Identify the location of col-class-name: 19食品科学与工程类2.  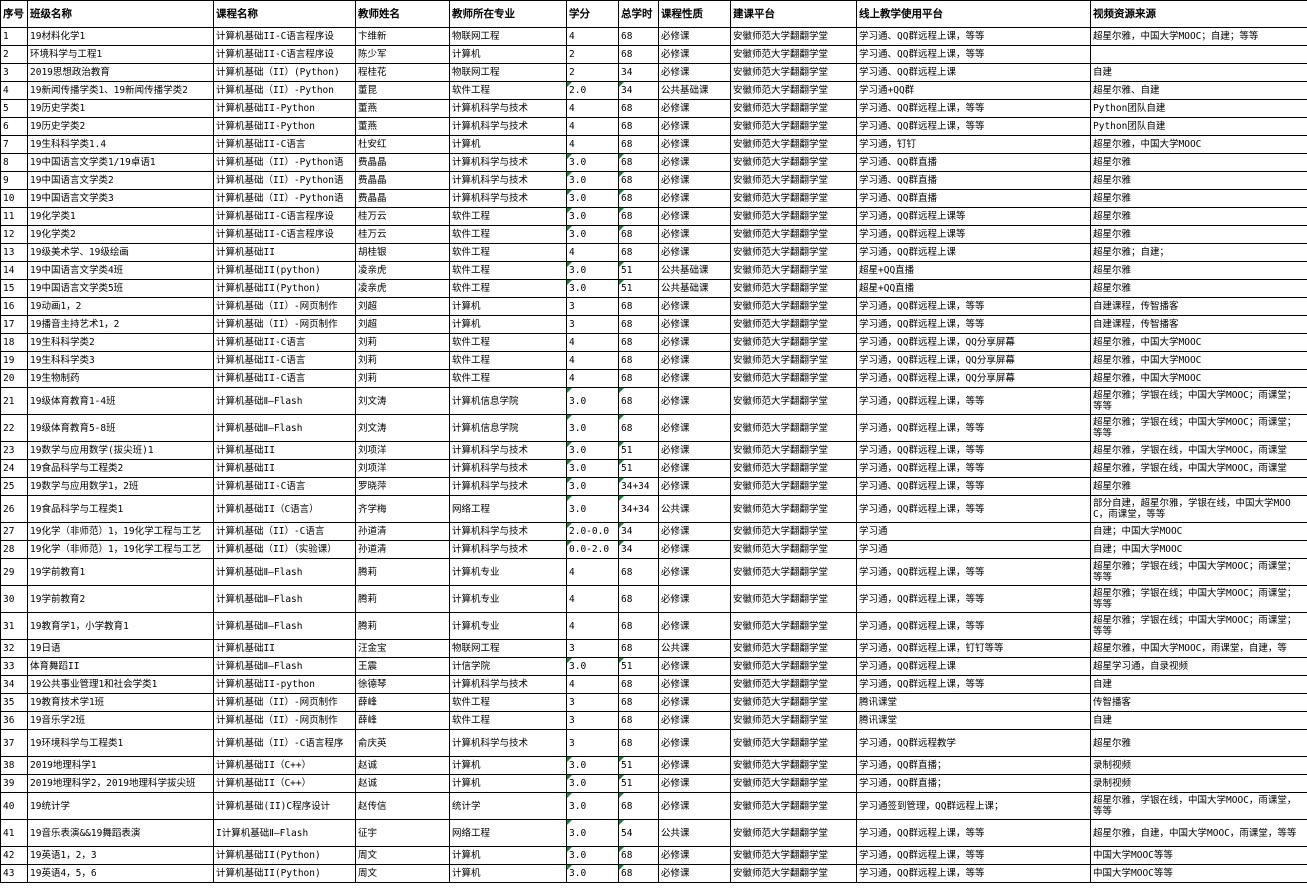
(120, 468).